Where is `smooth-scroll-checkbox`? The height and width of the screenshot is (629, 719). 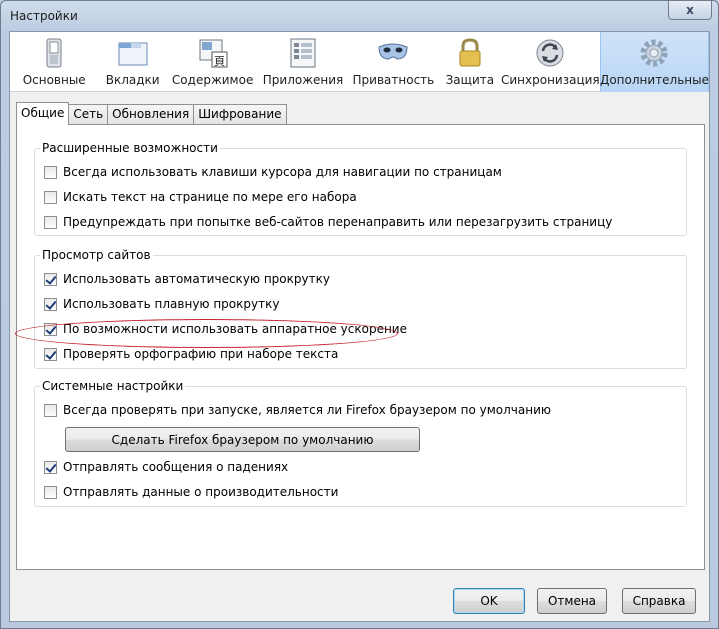
smooth-scroll-checkbox is located at coordinates (50, 304).